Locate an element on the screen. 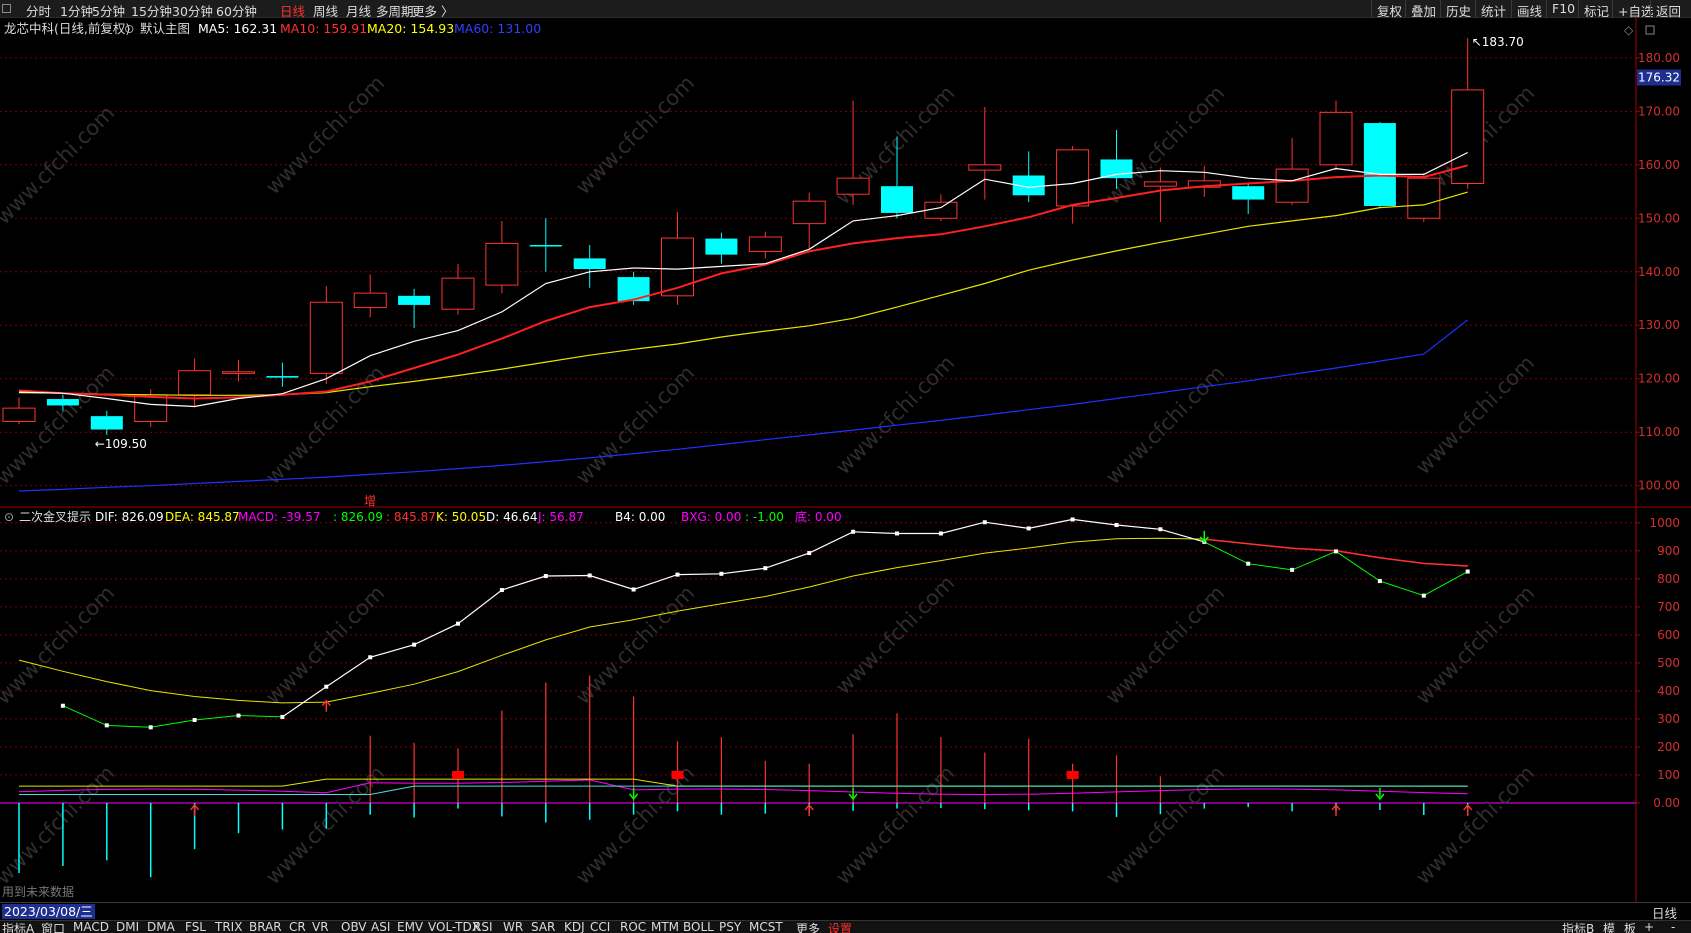 Image resolution: width=1691 pixels, height=933 pixels. indicator-tab: ASI is located at coordinates (380, 926).